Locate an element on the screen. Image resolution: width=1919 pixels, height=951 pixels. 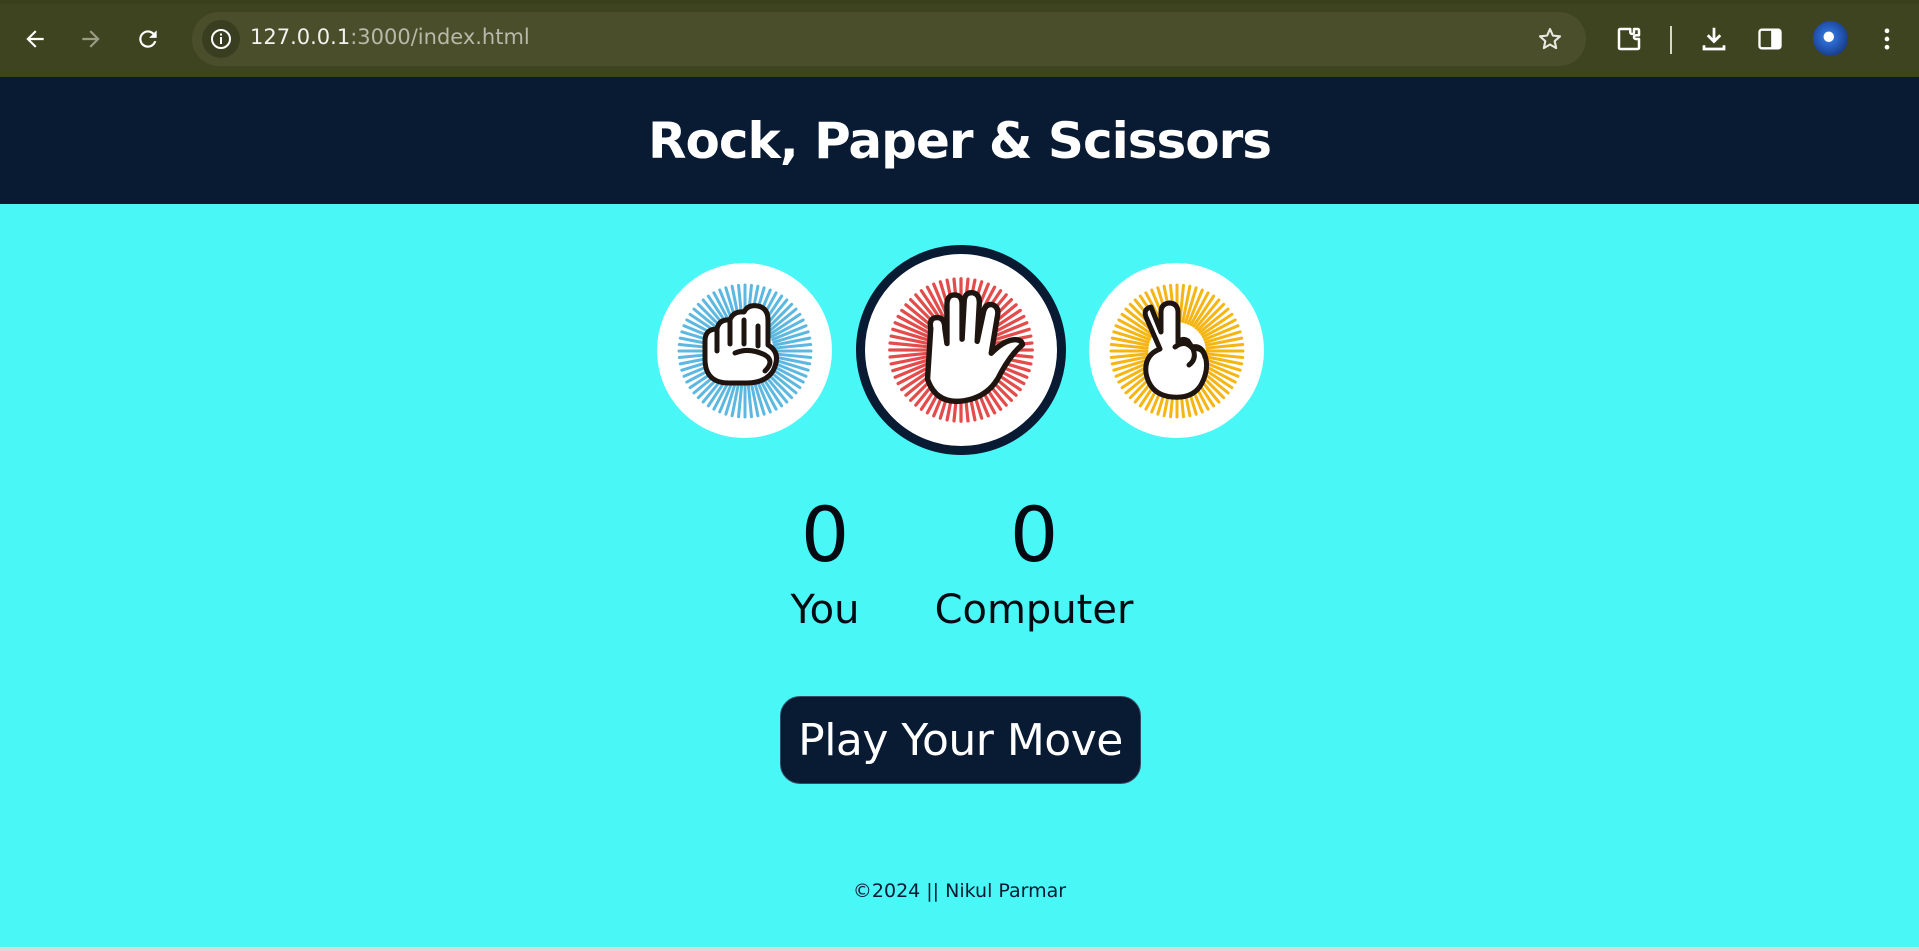
reload-button is located at coordinates (148, 39).